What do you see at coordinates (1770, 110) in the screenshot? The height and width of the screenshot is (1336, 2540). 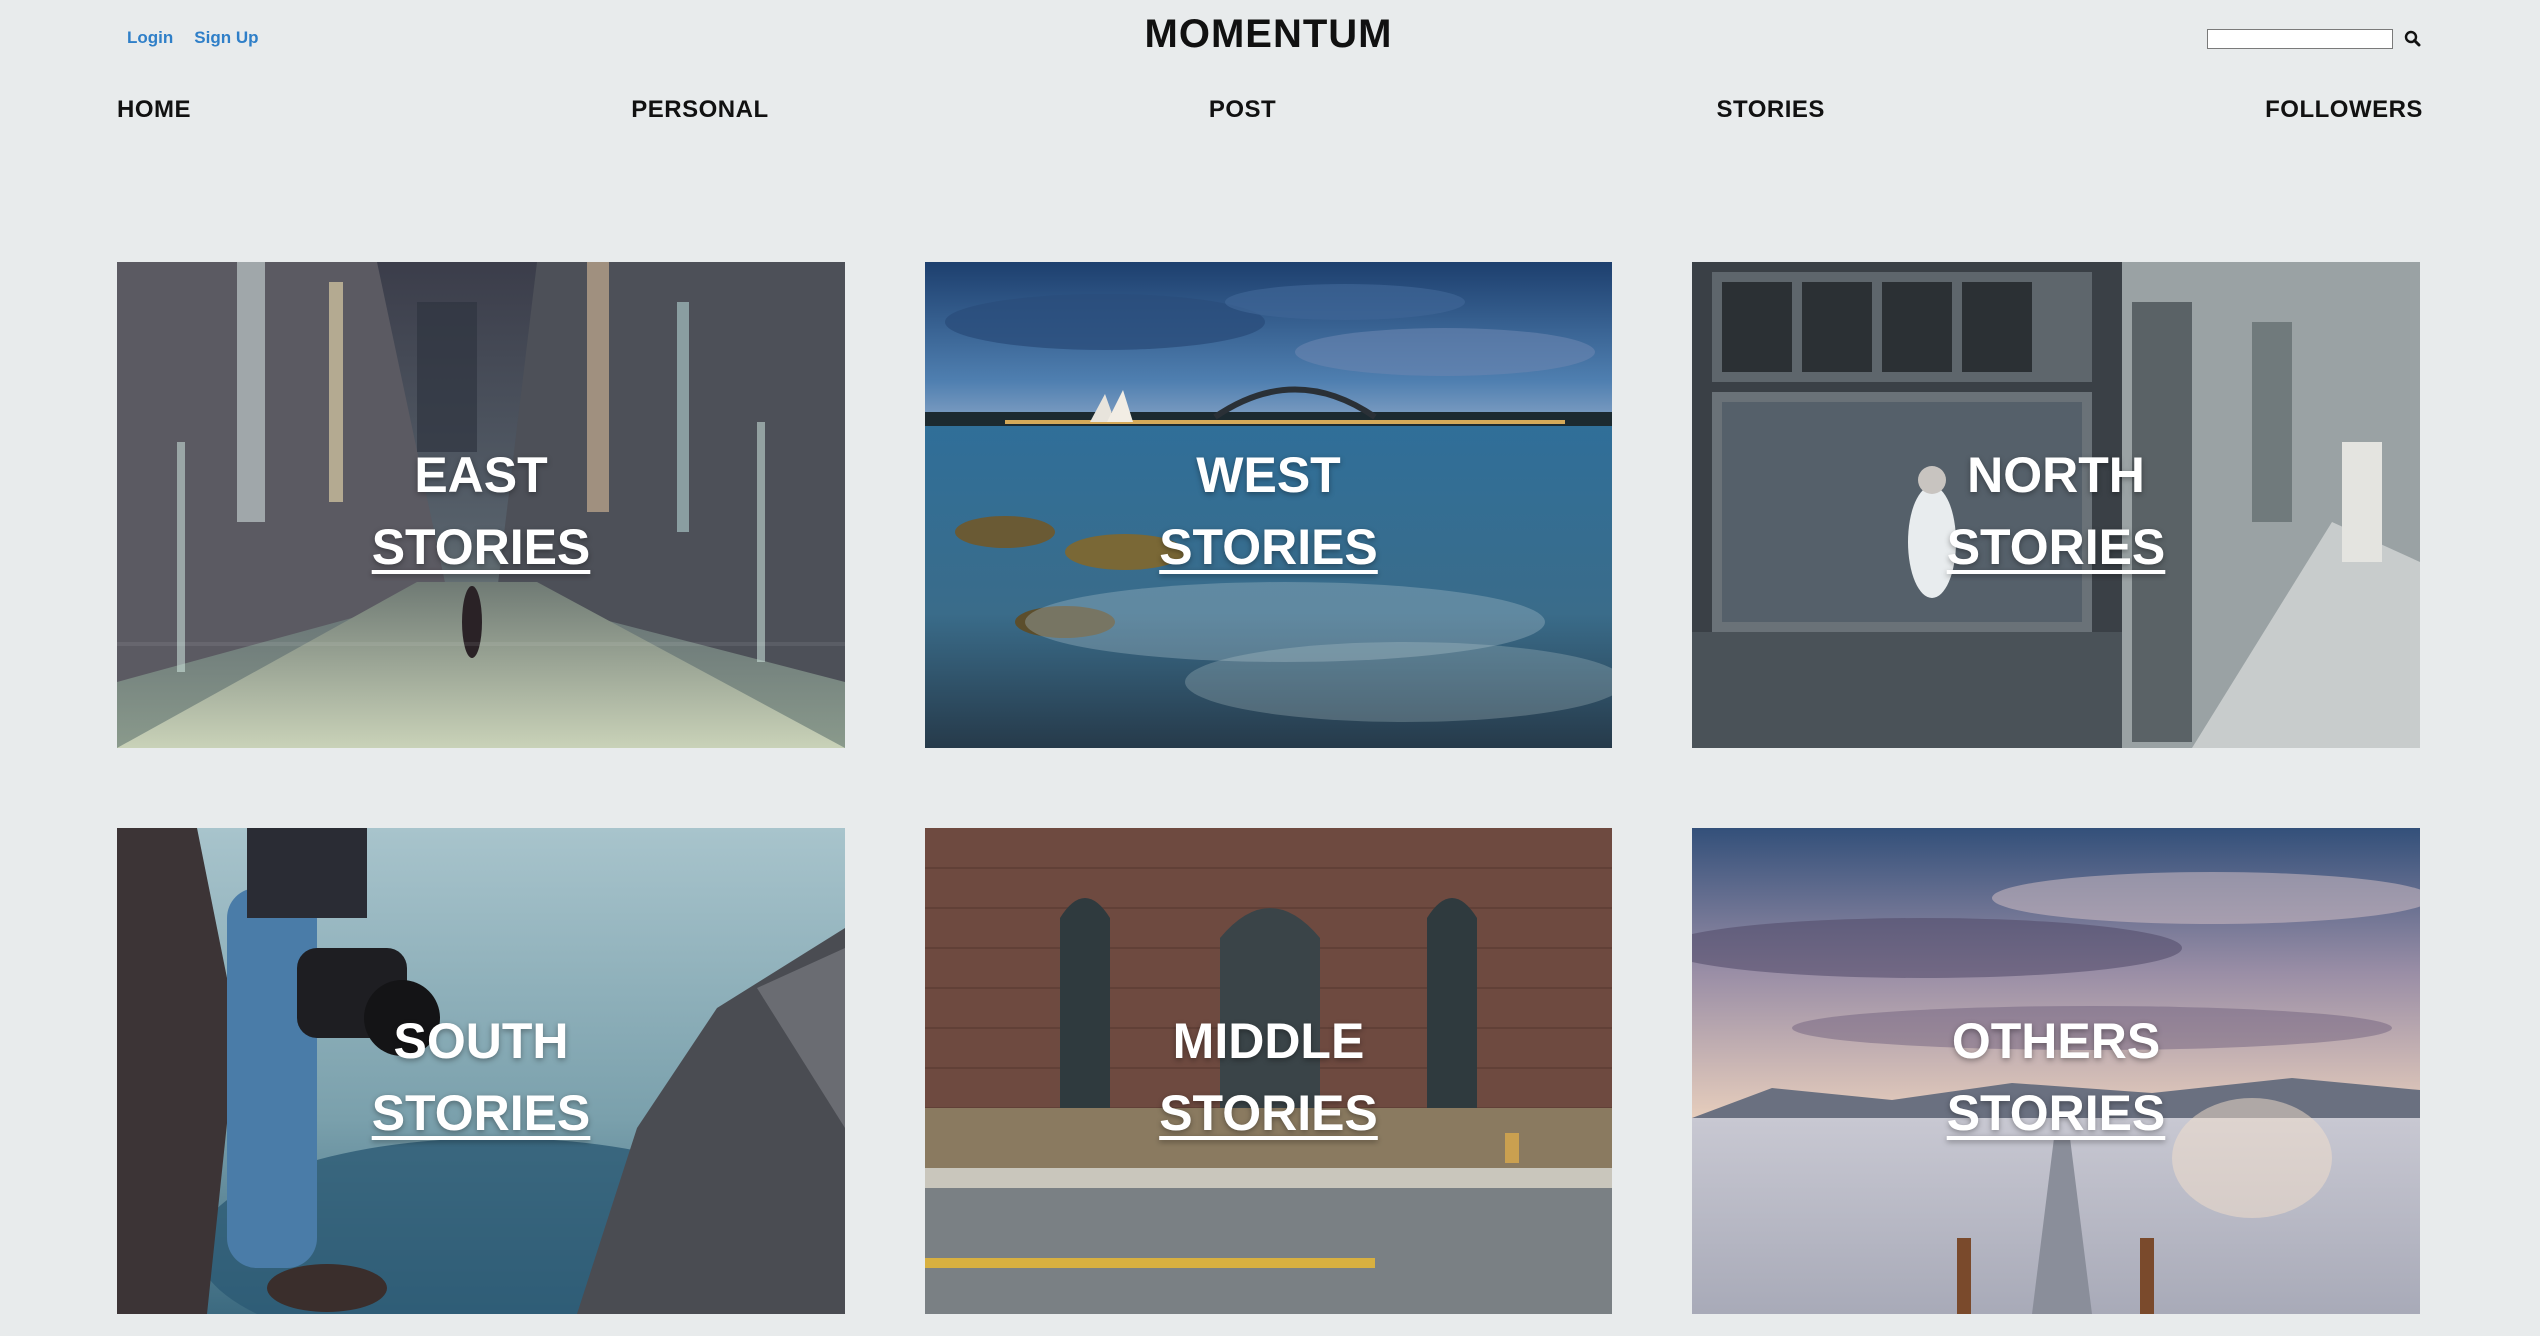 I see `nav-stories: STORIES` at bounding box center [1770, 110].